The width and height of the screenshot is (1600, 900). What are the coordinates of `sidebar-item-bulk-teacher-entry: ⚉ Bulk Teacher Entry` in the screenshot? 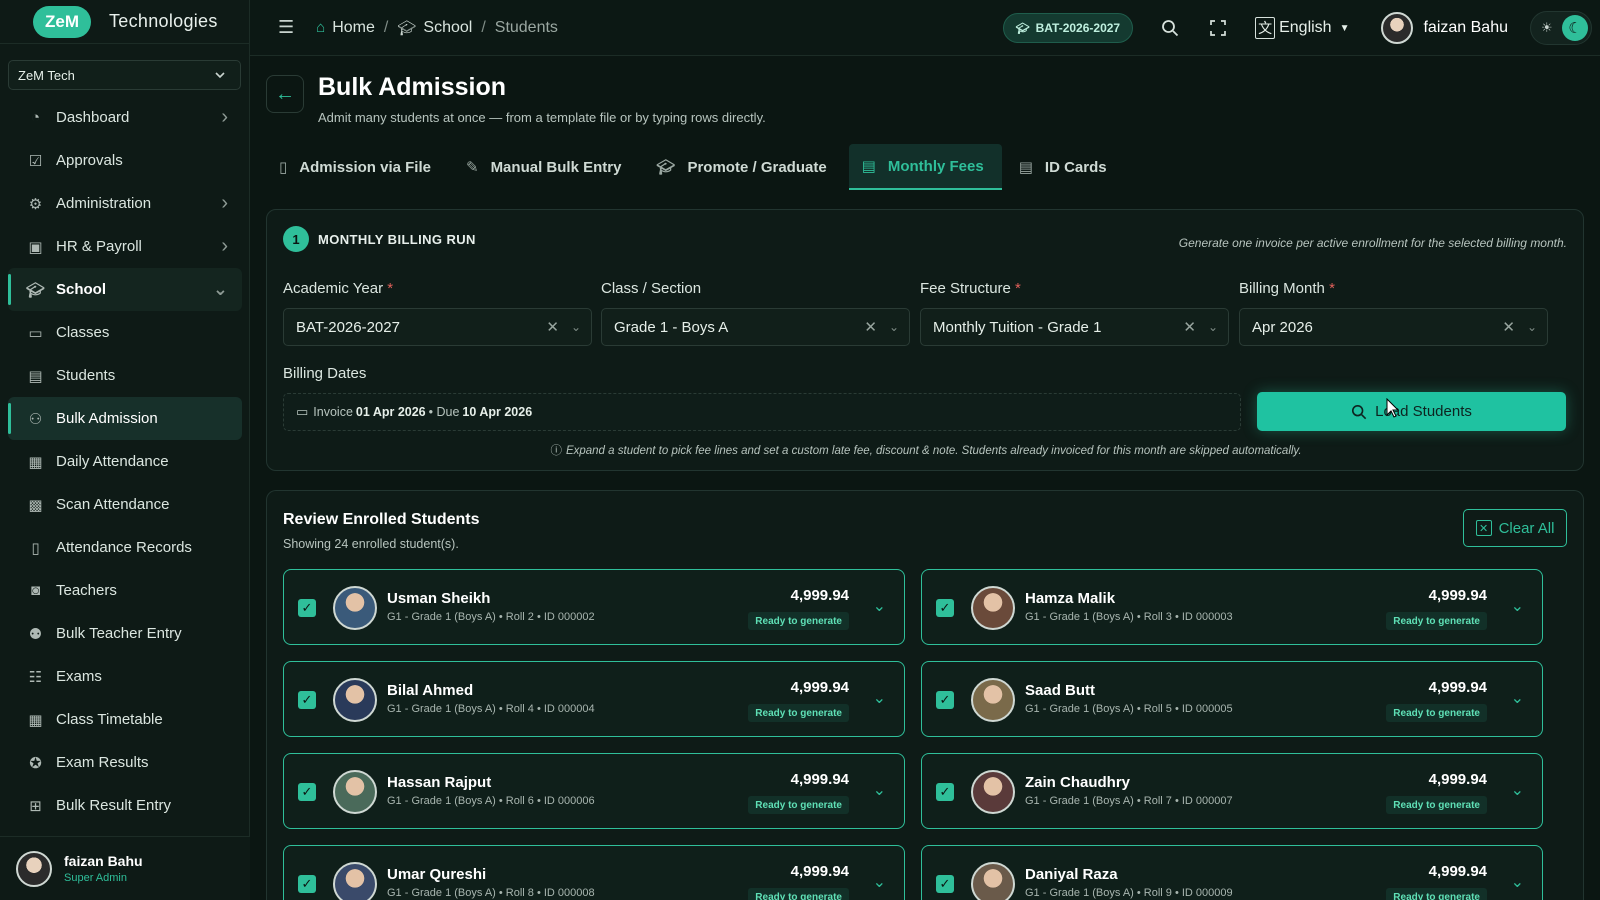 It's located at (125, 633).